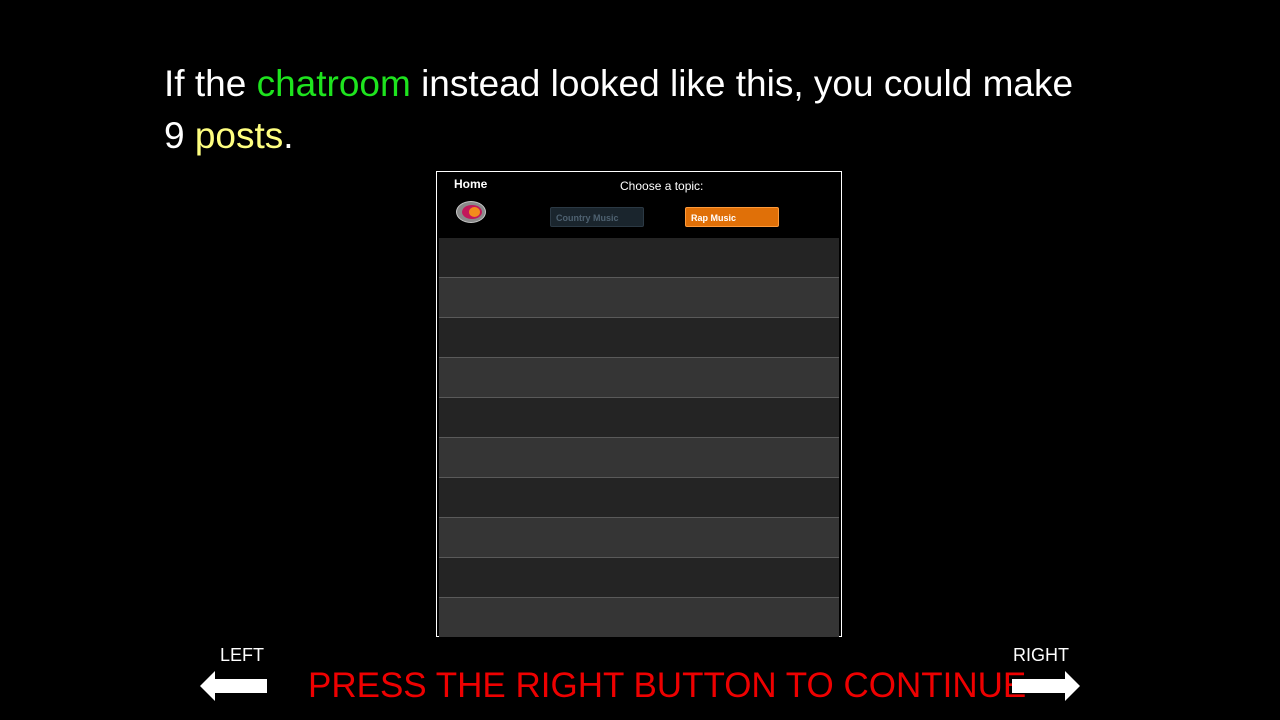  Describe the element at coordinates (662, 186) in the screenshot. I see `topic-prompt: Choose a topic:` at that location.